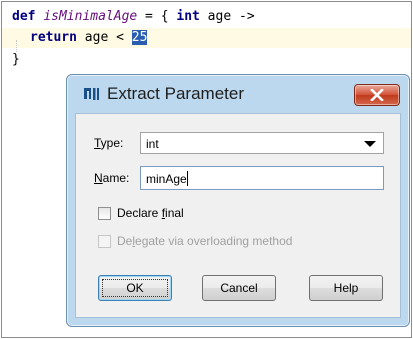 The height and width of the screenshot is (339, 413). Describe the element at coordinates (109, 143) in the screenshot. I see `type-label: Type:` at that location.